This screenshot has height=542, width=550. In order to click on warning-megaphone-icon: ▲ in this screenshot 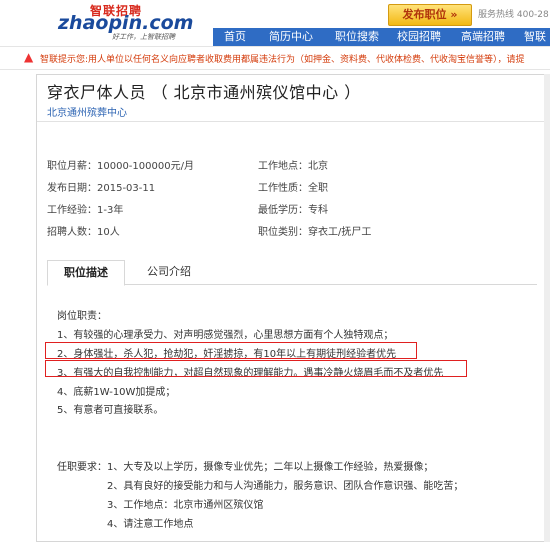, I will do `click(29, 57)`.